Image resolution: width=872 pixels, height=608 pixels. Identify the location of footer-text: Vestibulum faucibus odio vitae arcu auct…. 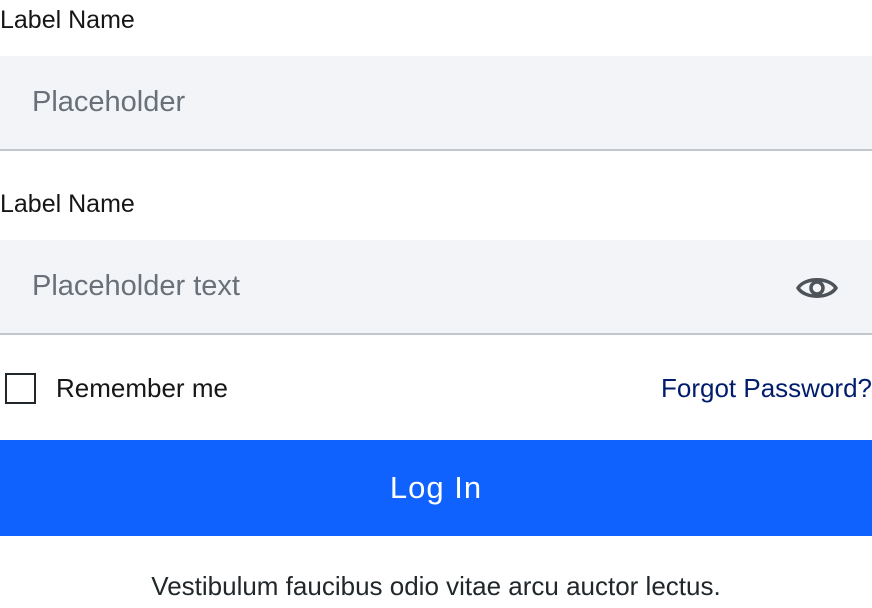
(436, 586).